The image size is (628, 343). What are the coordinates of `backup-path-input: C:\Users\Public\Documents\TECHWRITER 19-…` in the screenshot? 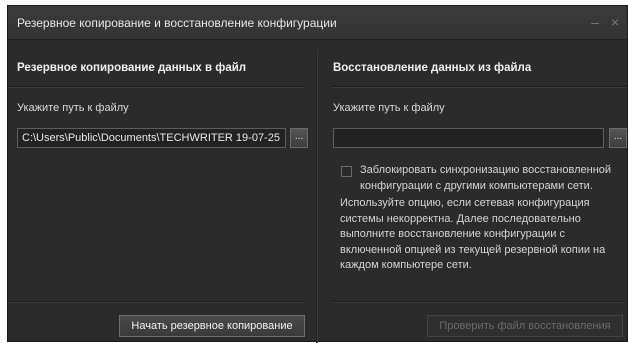 It's located at (151, 138).